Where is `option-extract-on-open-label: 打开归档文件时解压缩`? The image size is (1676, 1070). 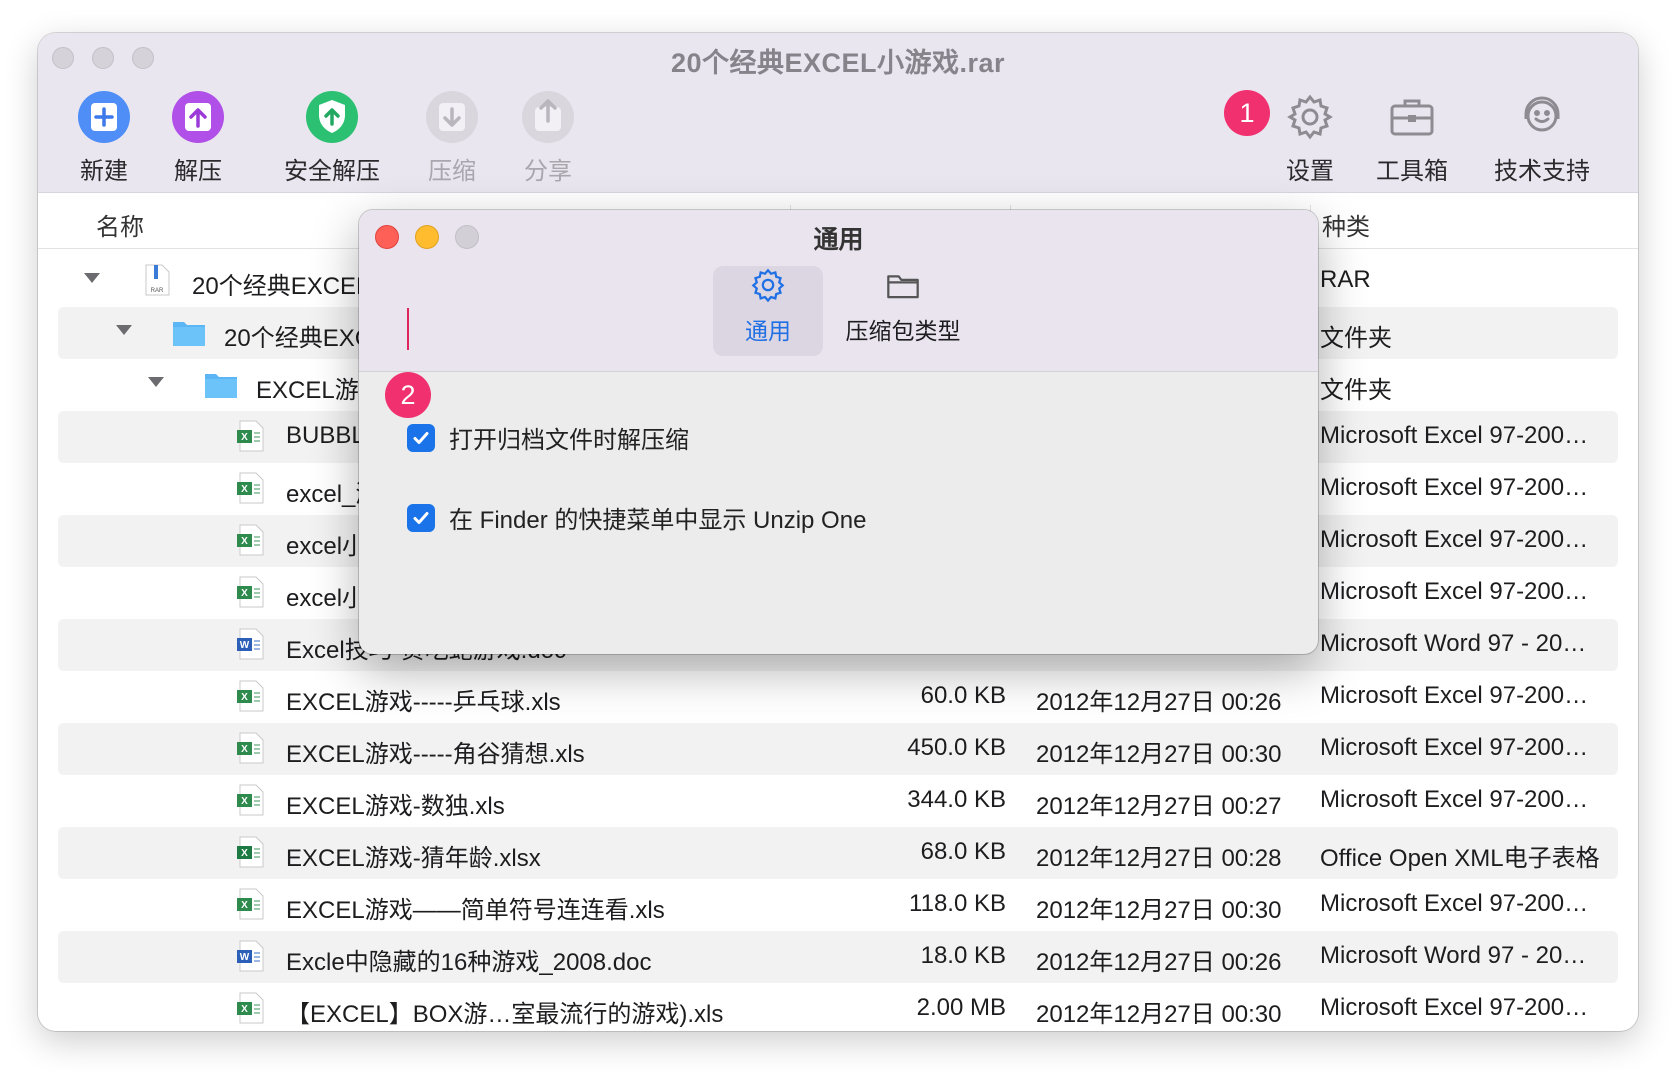 option-extract-on-open-label: 打开归档文件时解压缩 is located at coordinates (569, 440).